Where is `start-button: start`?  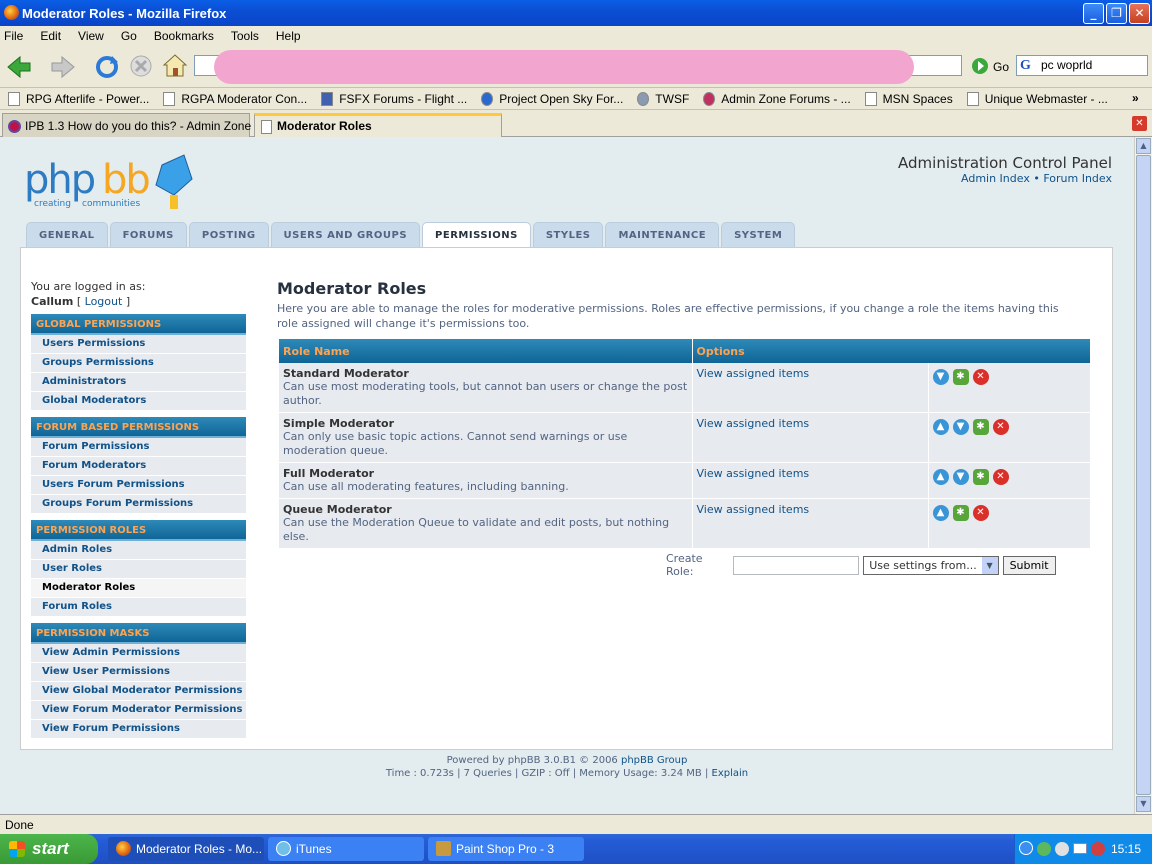
start-button: start is located at coordinates (49, 849).